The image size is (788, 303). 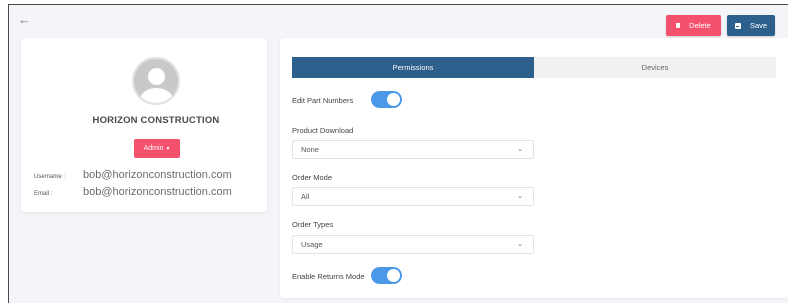 I want to click on product-download-select: None ⌄, so click(x=413, y=149).